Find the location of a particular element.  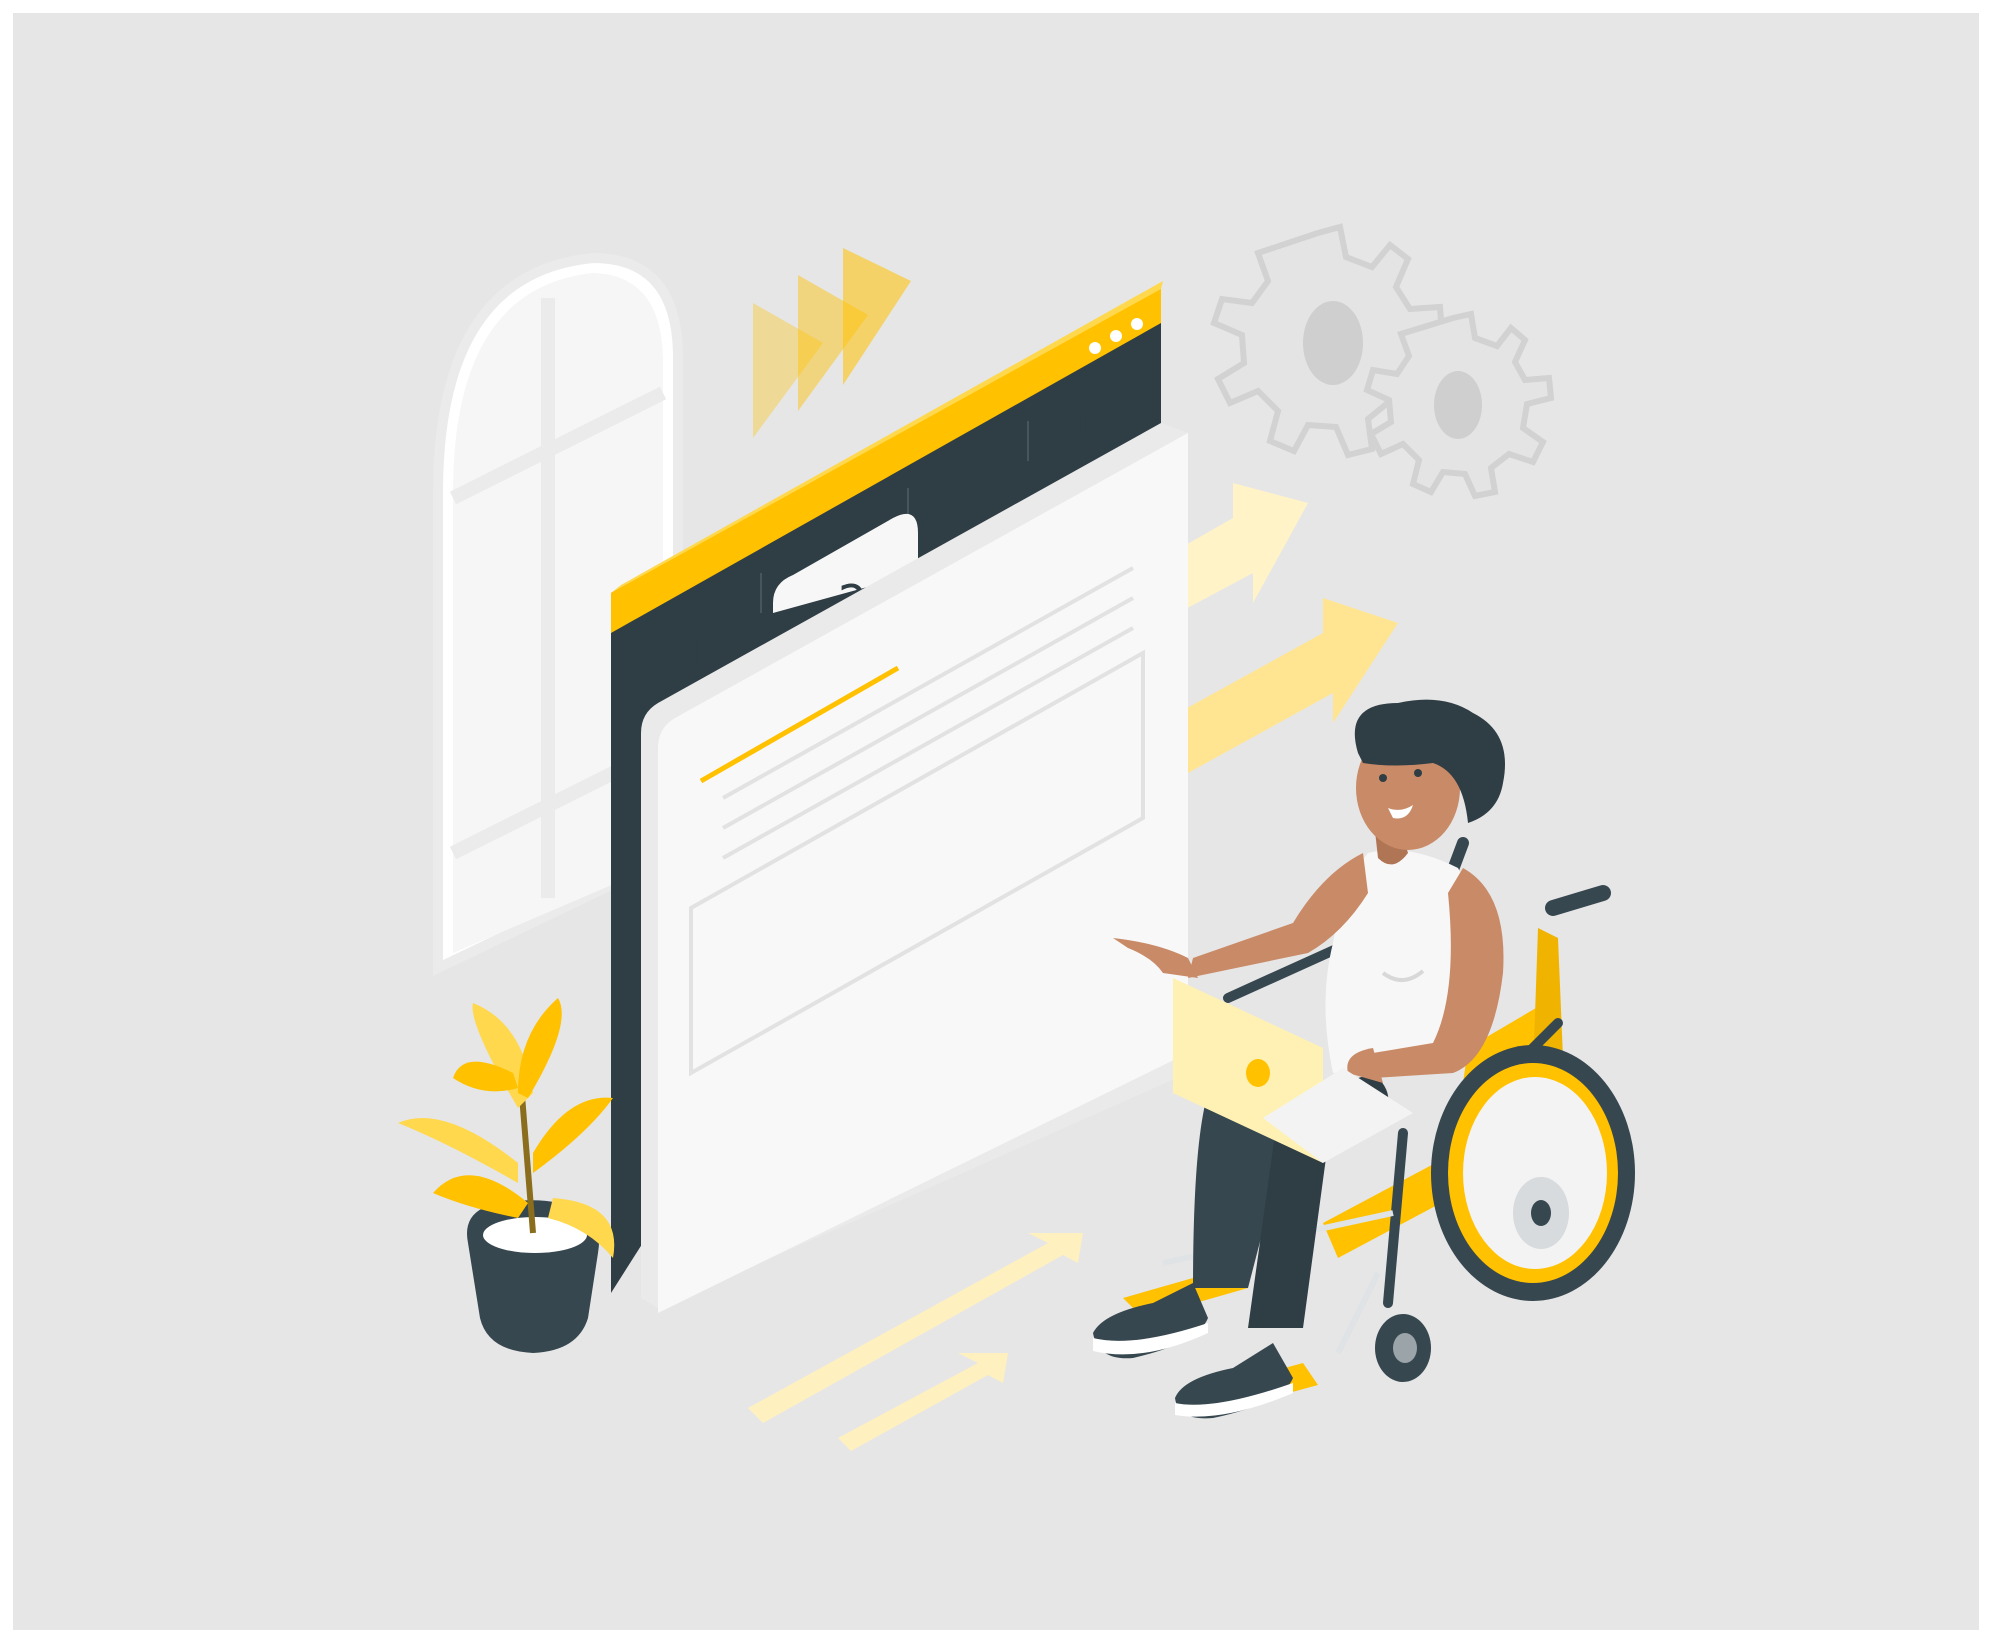

tab-1: 1 is located at coordinates (693, 655).